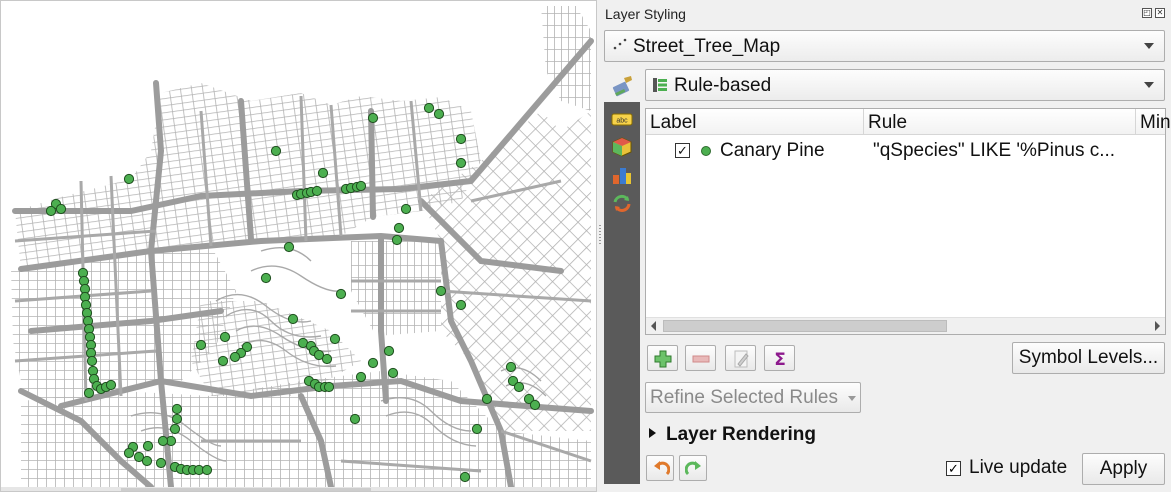  What do you see at coordinates (753, 397) in the screenshot?
I see `refine-selected-rules-button: Refine Selected Rules` at bounding box center [753, 397].